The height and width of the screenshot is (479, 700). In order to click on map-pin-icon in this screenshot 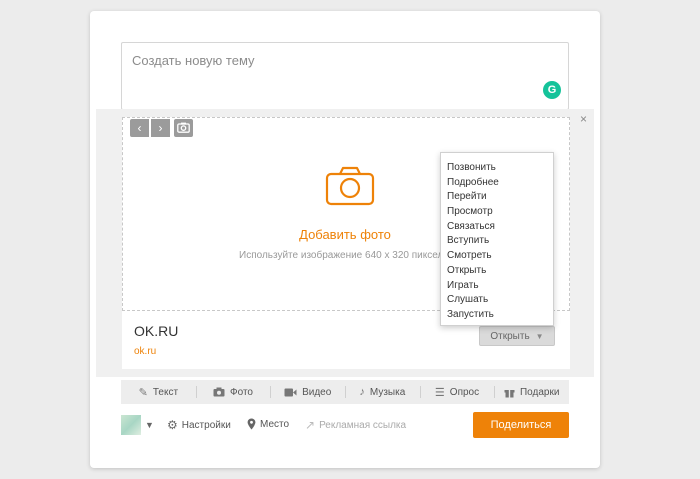, I will do `click(251, 424)`.